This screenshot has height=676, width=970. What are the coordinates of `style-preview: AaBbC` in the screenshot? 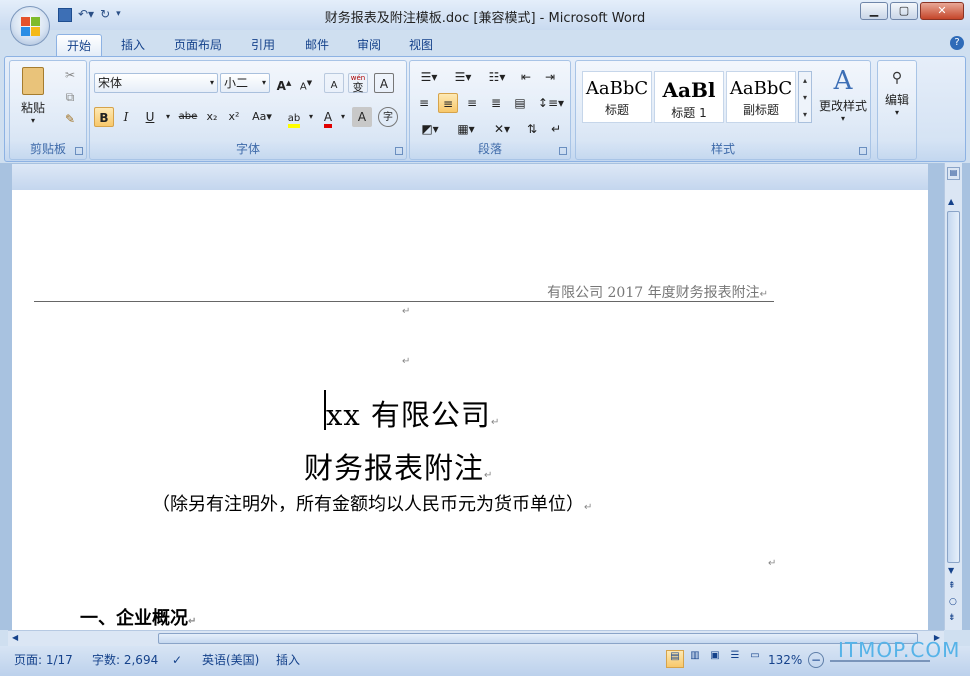 It's located at (761, 88).